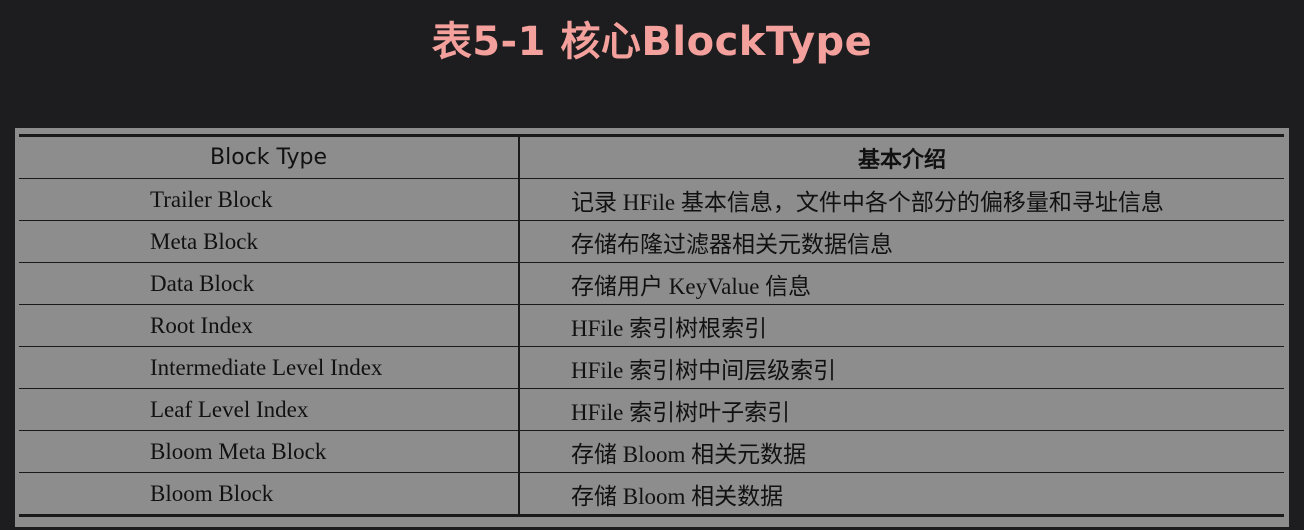 The width and height of the screenshot is (1304, 530). What do you see at coordinates (901, 241) in the screenshot?
I see `description-cell: 存储布隆过滤器相关元数据信息` at bounding box center [901, 241].